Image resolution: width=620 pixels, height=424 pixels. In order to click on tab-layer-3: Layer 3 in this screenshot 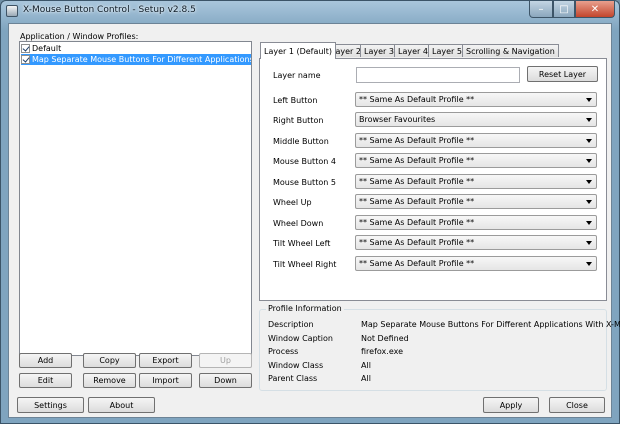, I will do `click(379, 50)`.